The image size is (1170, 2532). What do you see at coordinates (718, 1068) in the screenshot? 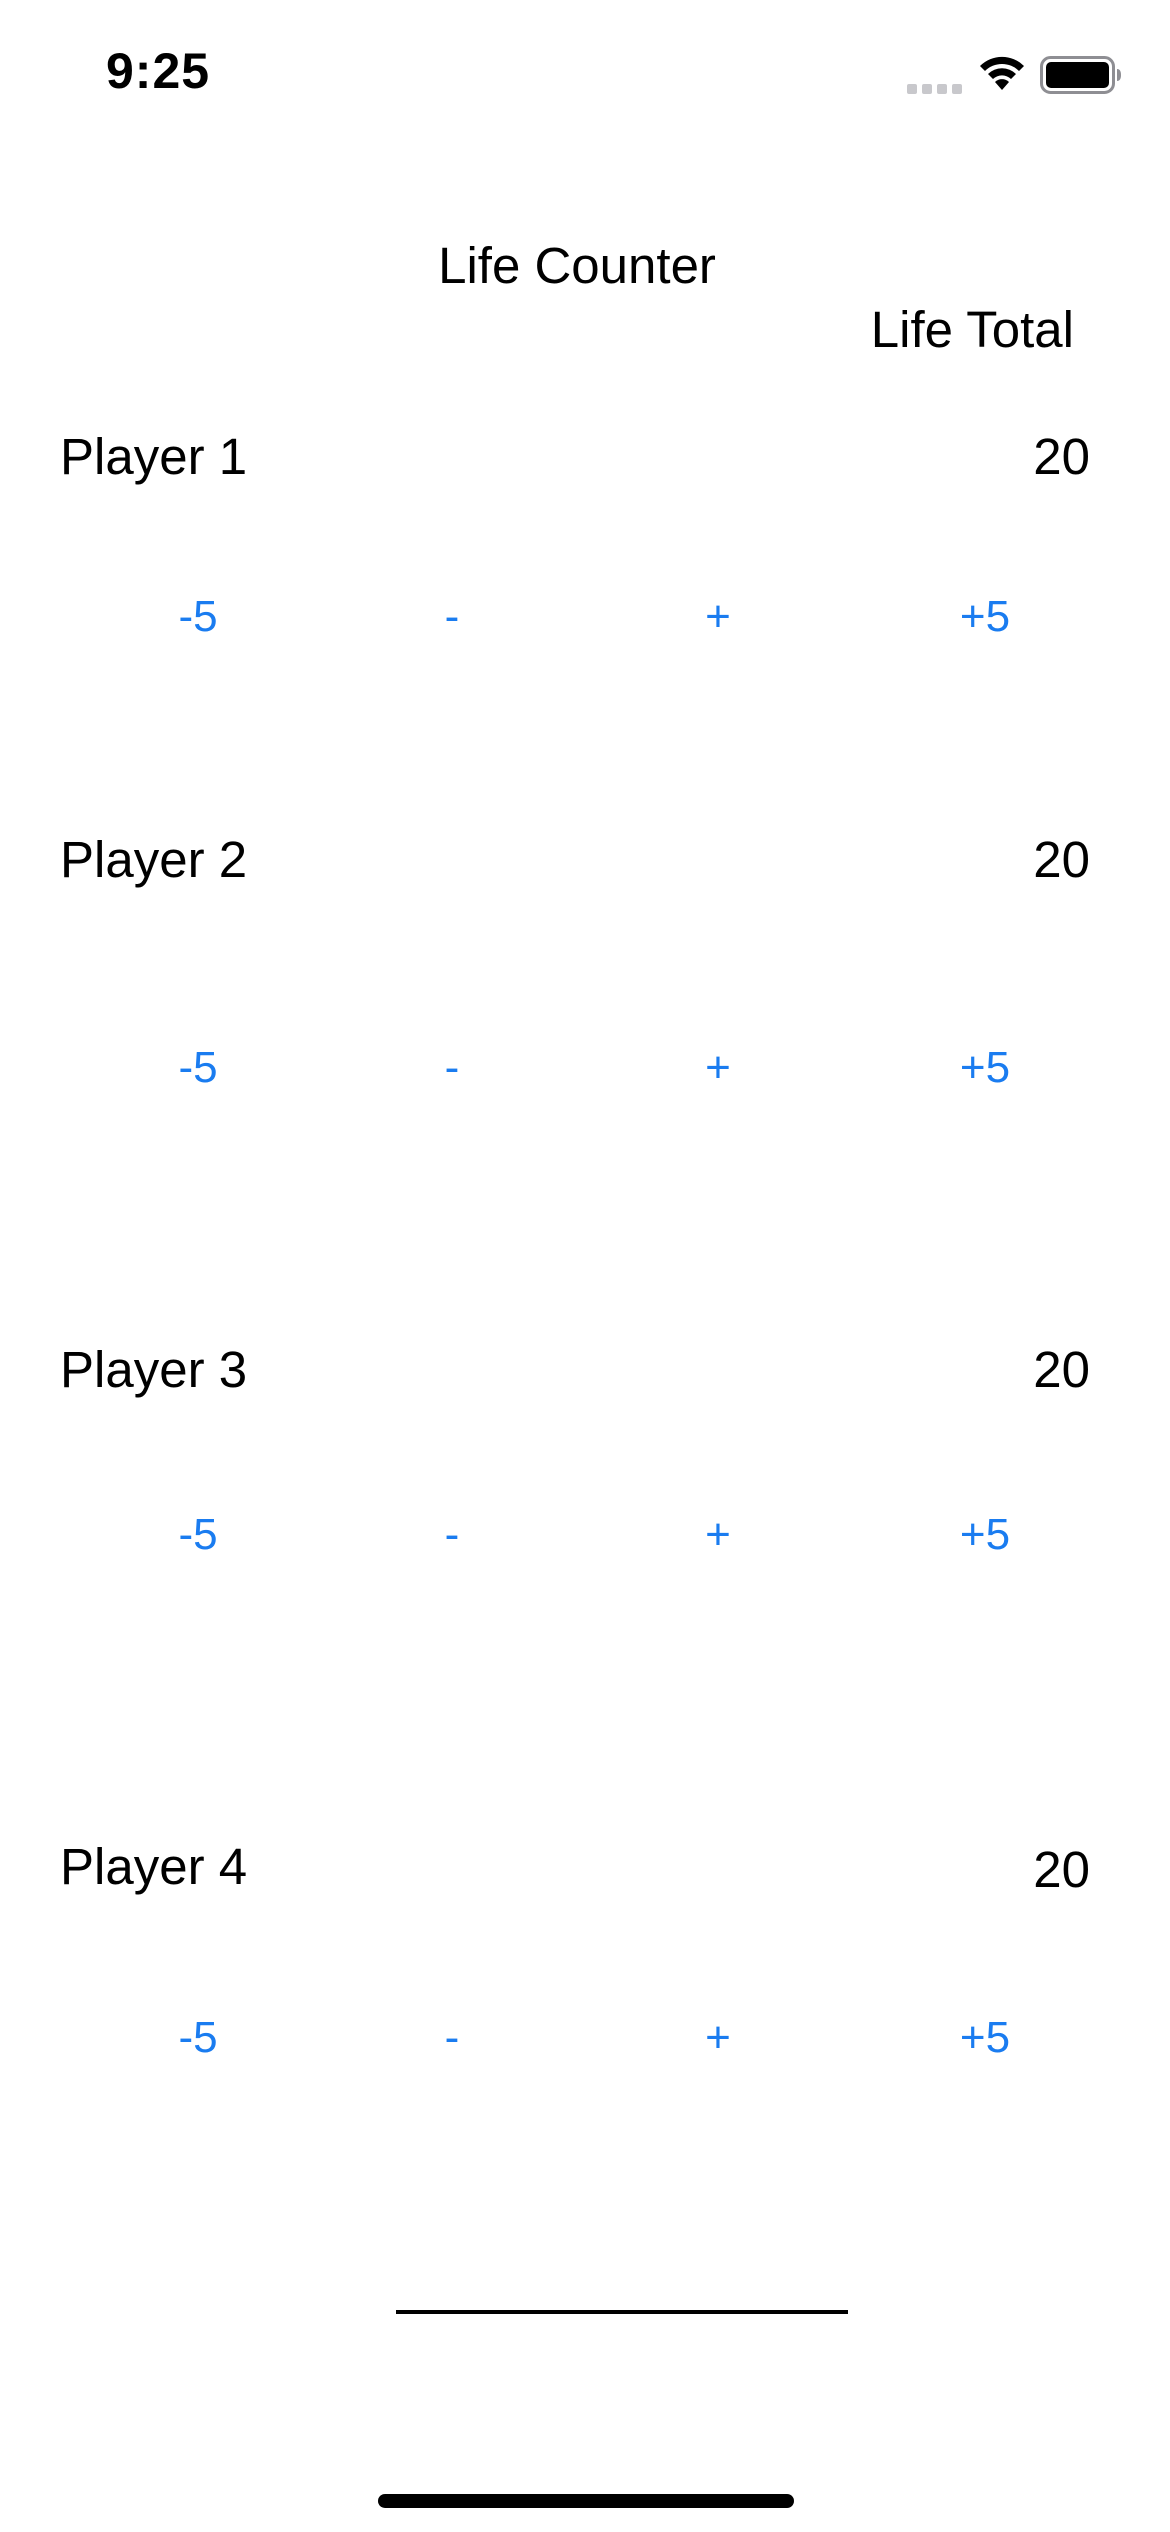
I see `player-2-plus-1-button: +` at bounding box center [718, 1068].